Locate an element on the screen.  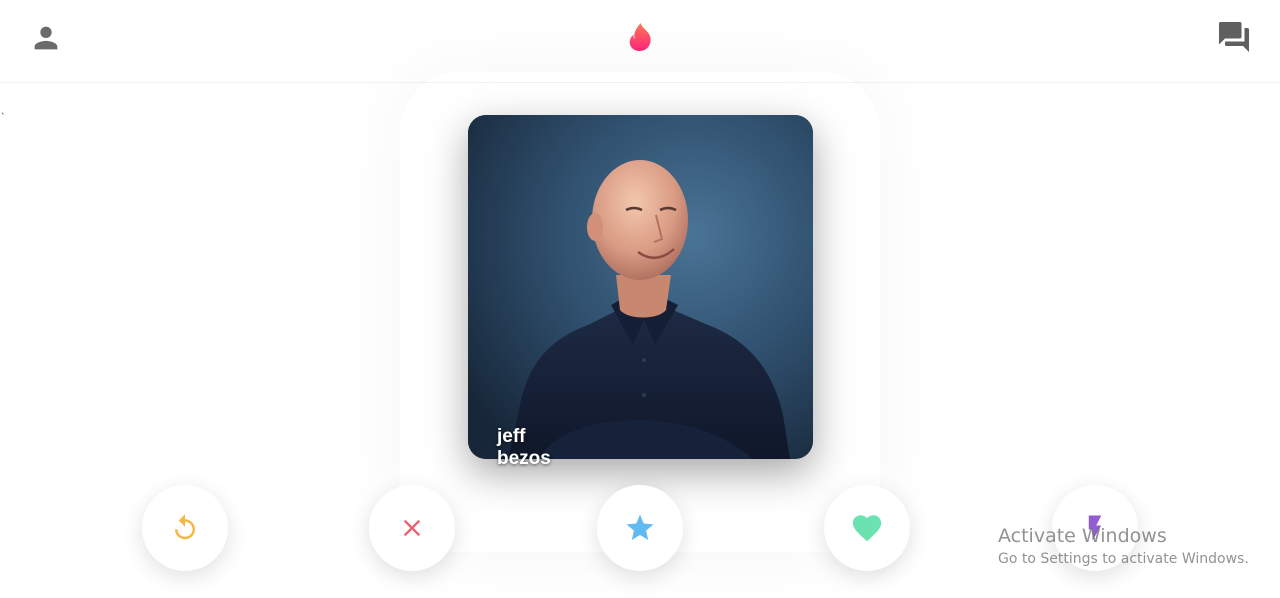
forum-icon is located at coordinates (1234, 37).